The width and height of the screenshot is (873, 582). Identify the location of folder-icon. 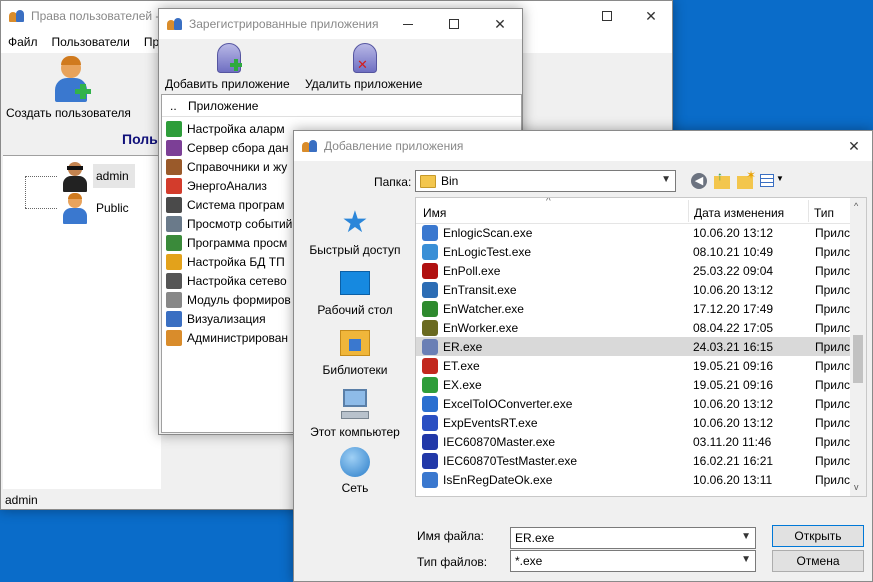
(428, 181).